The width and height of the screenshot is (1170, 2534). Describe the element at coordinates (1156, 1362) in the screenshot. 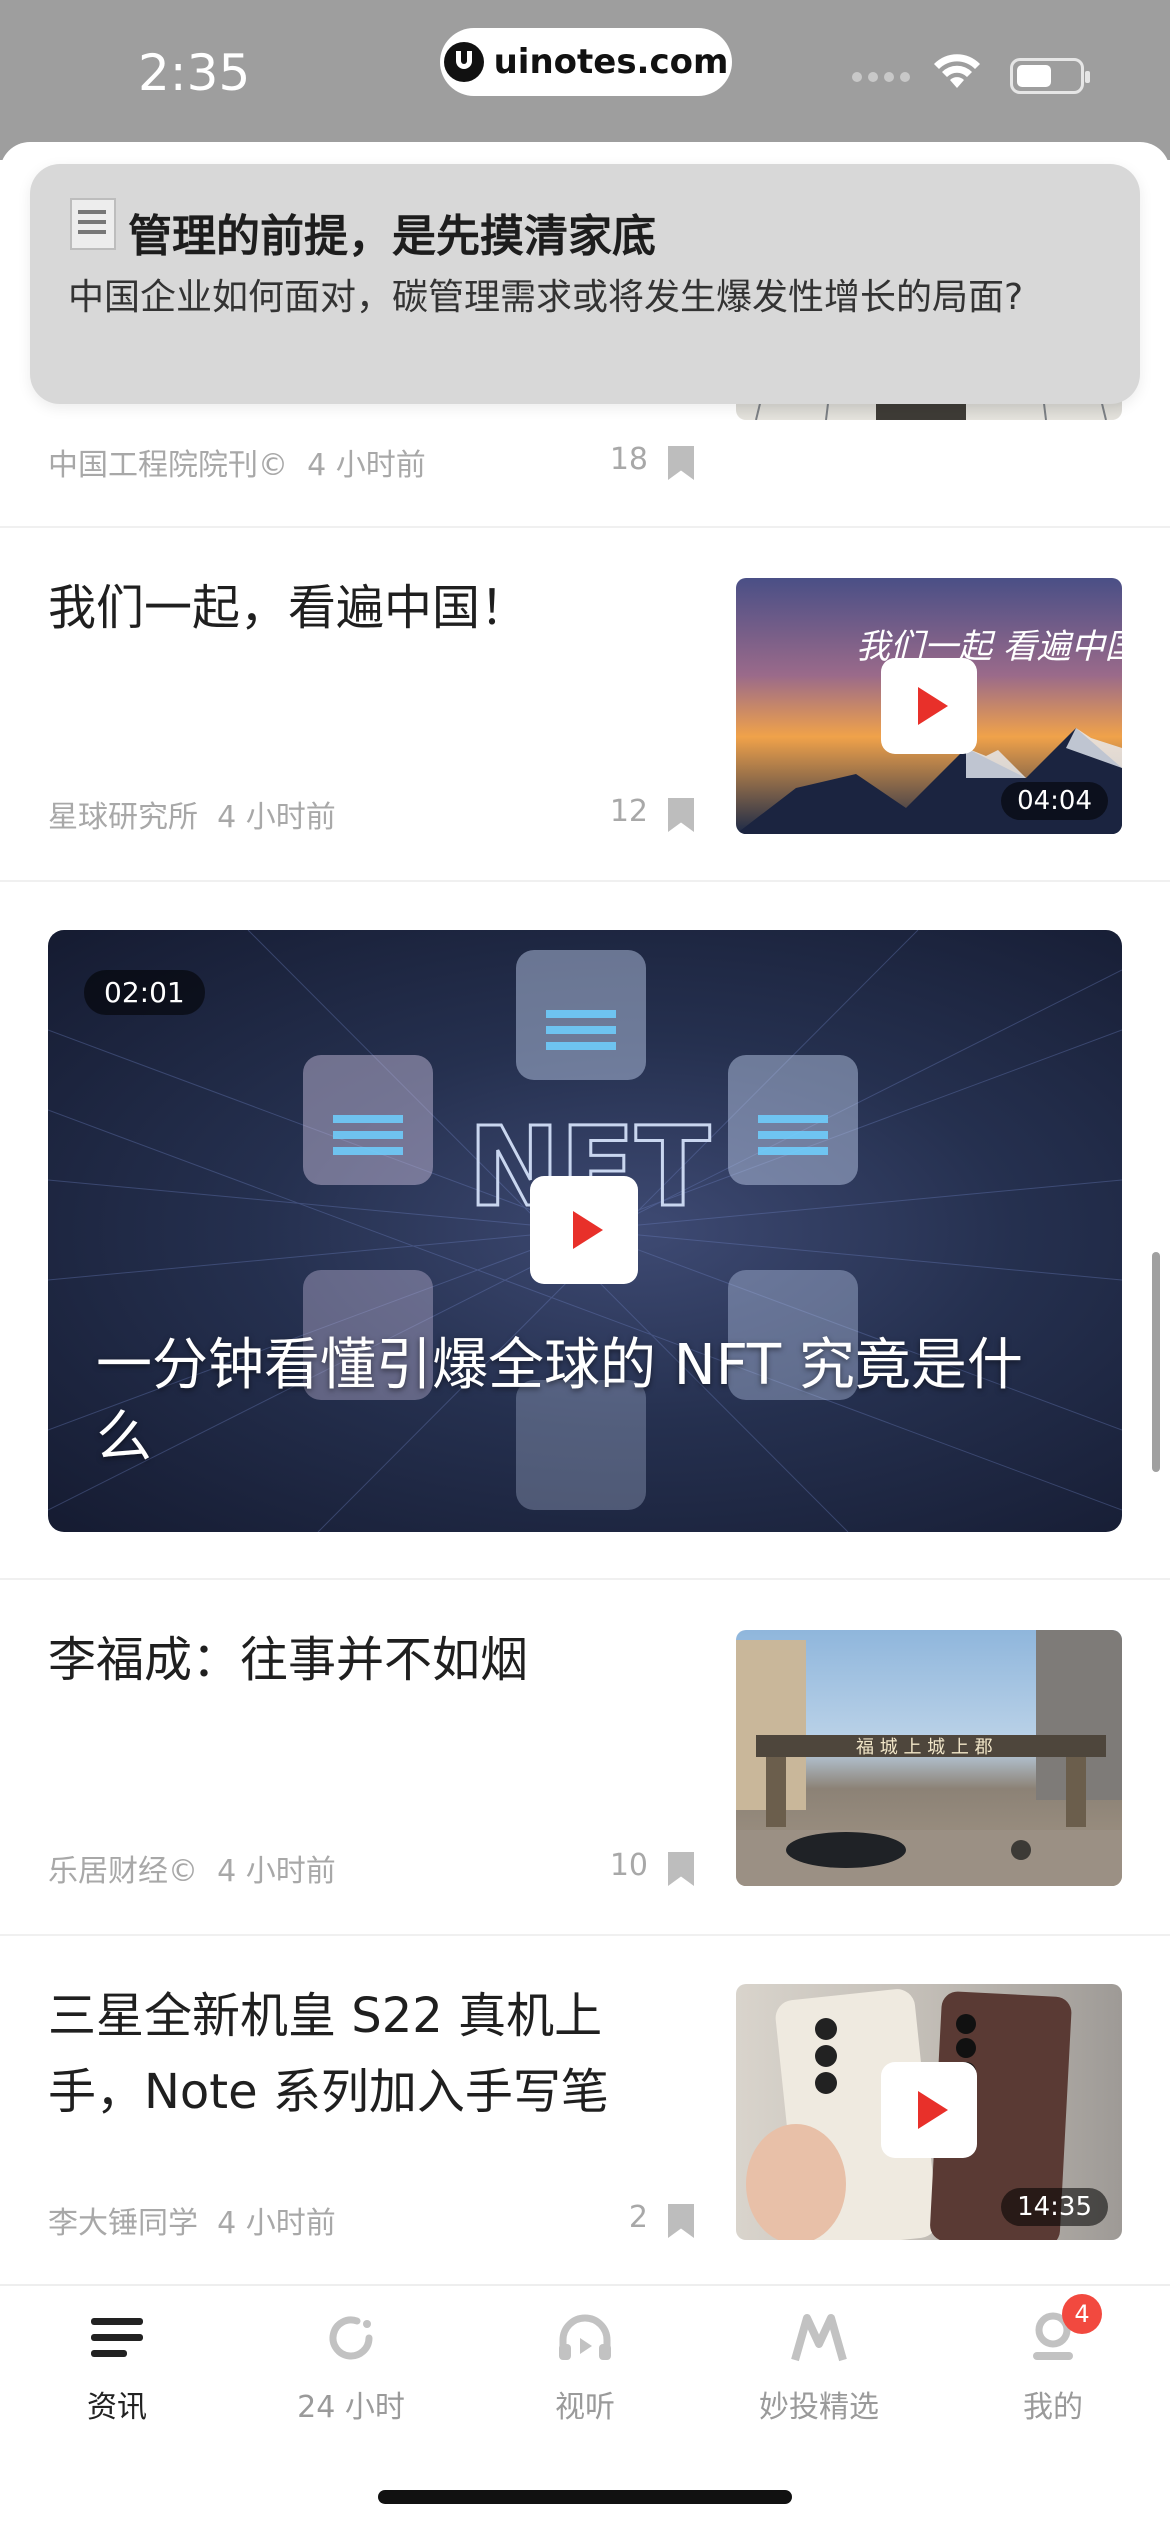

I see `scrollbar` at that location.